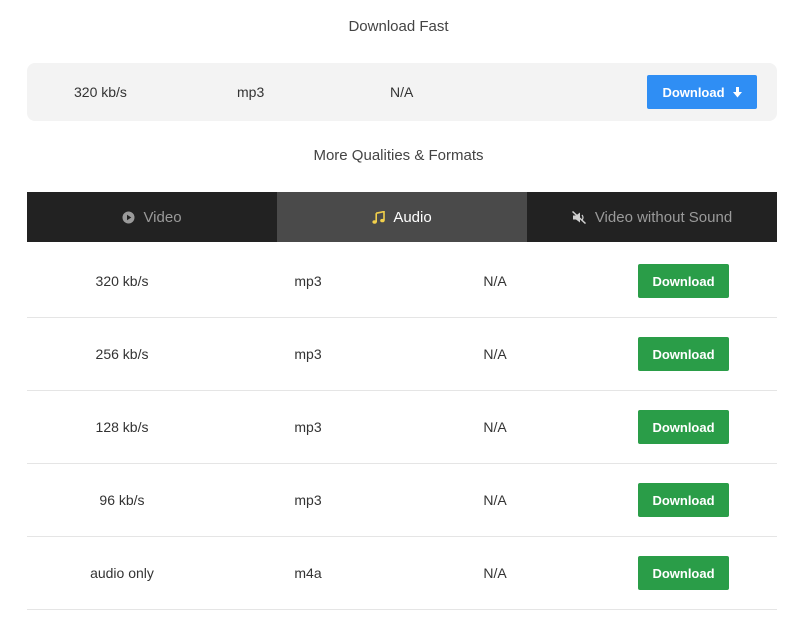 The height and width of the screenshot is (628, 797). I want to click on row-format: m4a, so click(308, 573).